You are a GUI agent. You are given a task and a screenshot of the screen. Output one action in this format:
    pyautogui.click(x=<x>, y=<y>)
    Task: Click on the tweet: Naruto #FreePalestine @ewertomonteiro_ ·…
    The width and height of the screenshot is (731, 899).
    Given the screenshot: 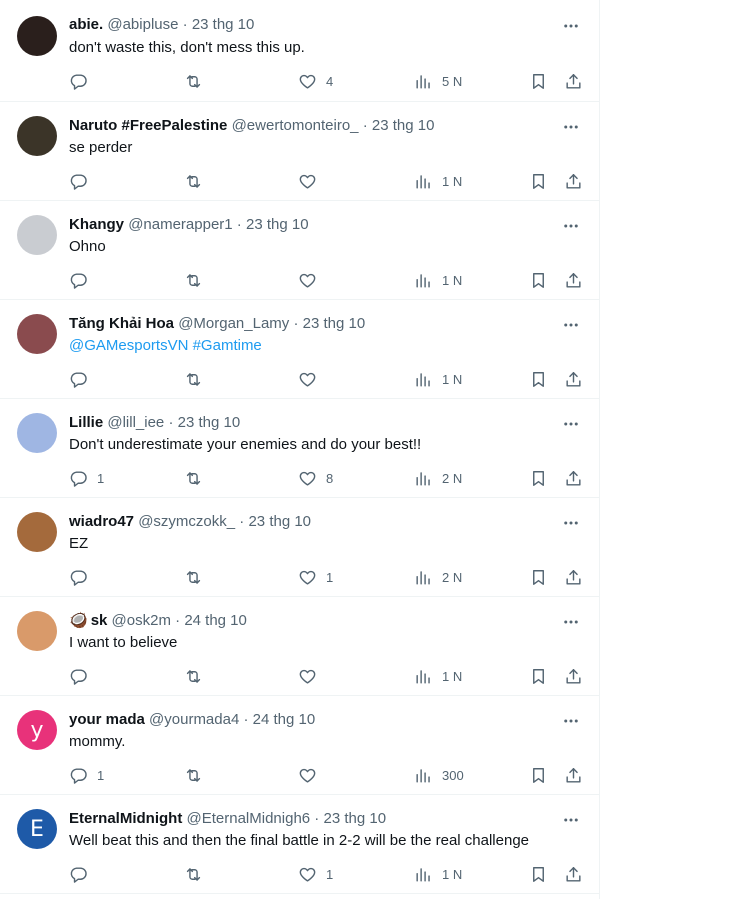 What is the action you would take?
    pyautogui.click(x=299, y=151)
    